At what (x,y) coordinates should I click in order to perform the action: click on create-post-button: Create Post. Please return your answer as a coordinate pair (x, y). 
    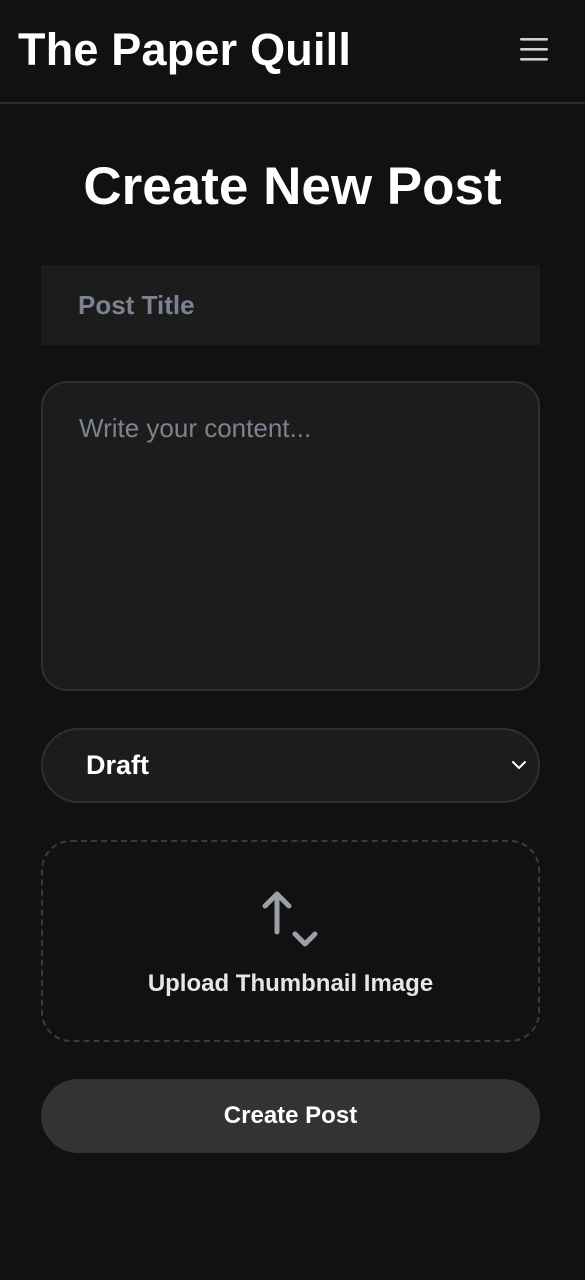
    Looking at the image, I should click on (290, 1116).